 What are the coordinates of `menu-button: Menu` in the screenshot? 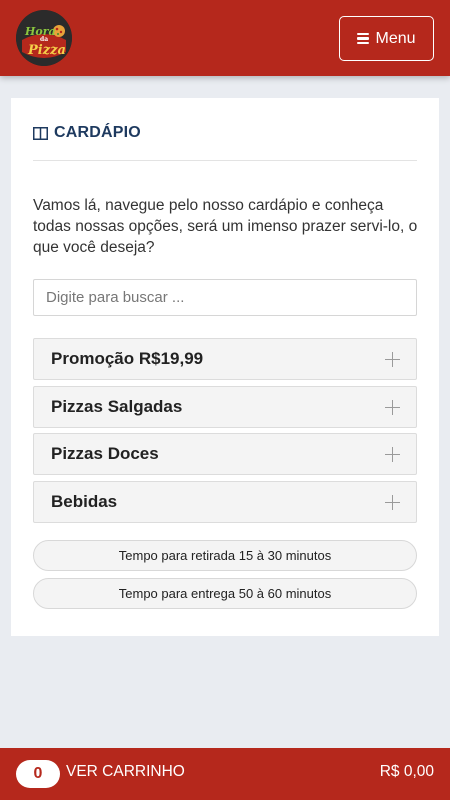 It's located at (386, 38).